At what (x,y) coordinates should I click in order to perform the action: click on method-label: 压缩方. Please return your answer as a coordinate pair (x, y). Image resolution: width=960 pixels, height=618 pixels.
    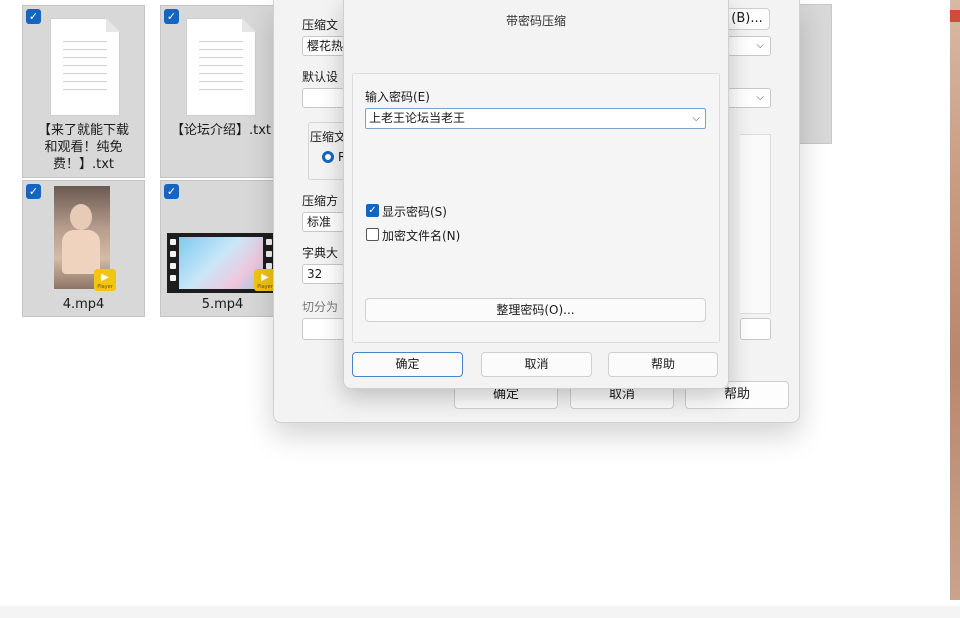
    Looking at the image, I should click on (320, 201).